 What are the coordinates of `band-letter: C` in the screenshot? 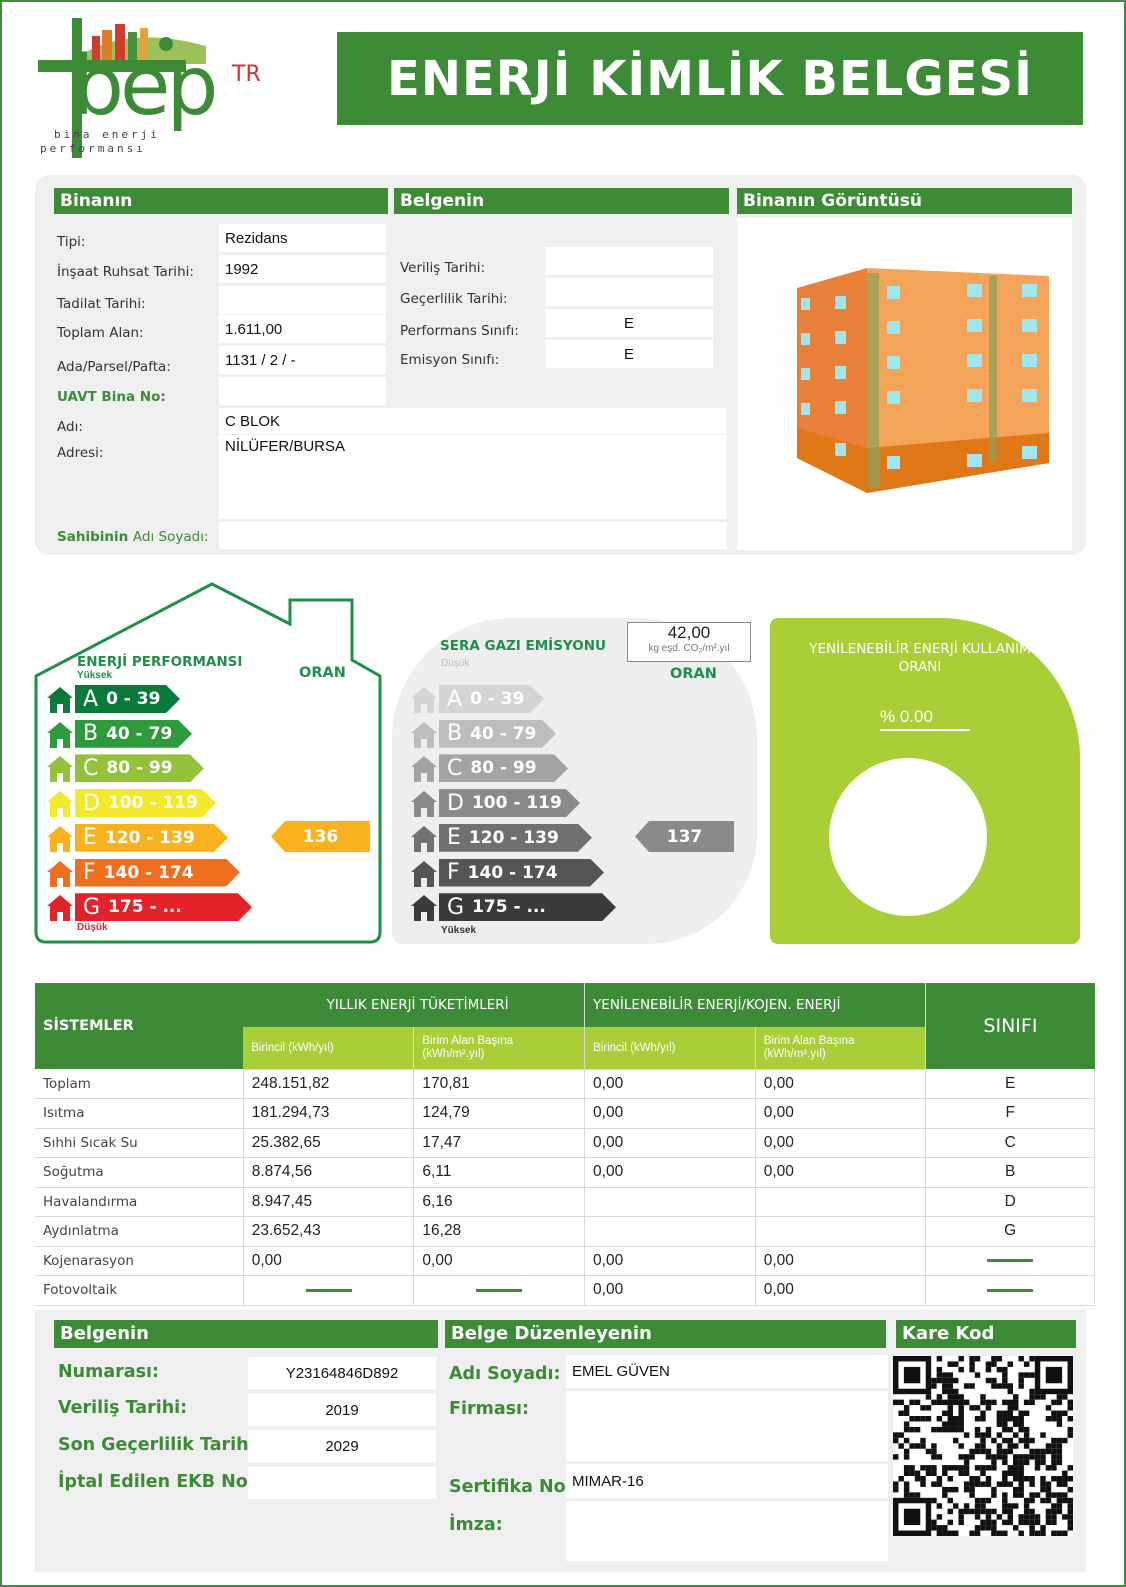 It's located at (455, 768).